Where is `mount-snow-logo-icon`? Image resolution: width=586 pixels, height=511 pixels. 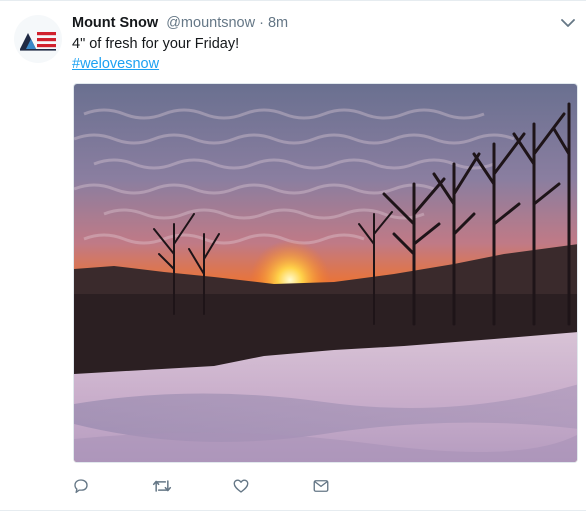
mount-snow-logo-icon is located at coordinates (38, 41).